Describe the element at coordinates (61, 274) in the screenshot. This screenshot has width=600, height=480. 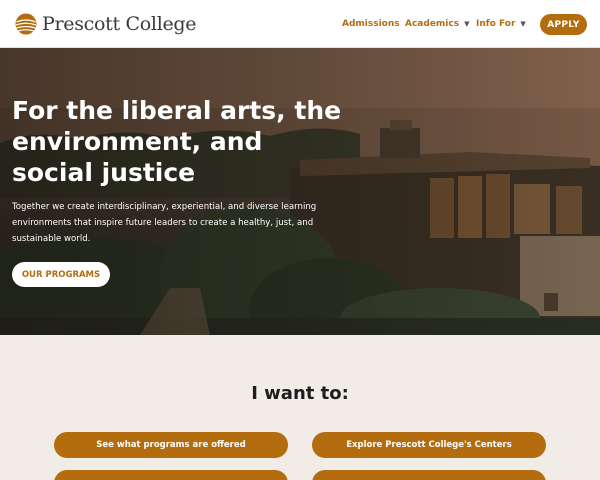
I see `our-programs-button: OUR PROGRAMS` at that location.